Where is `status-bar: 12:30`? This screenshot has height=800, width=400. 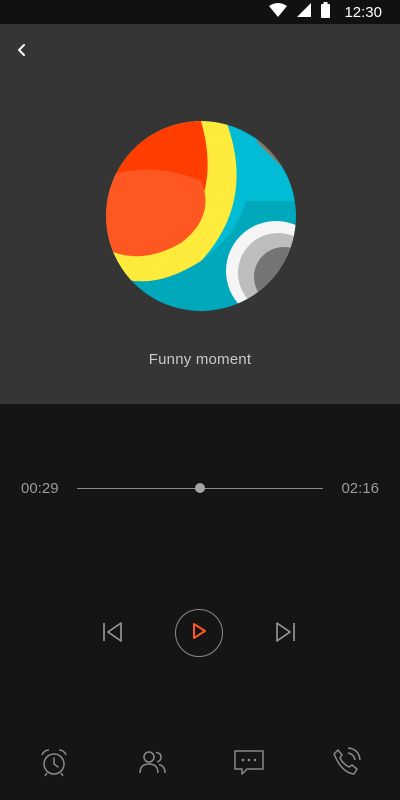
status-bar: 12:30 is located at coordinates (200, 12).